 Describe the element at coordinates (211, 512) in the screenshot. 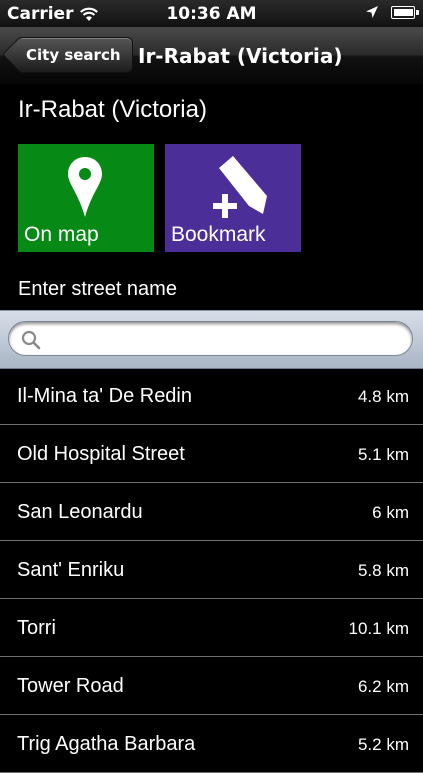

I see `list-item: San Leonardu 6 km` at that location.